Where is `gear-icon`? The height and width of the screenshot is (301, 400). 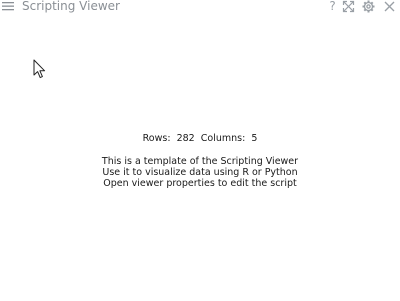
gear-icon is located at coordinates (368, 6).